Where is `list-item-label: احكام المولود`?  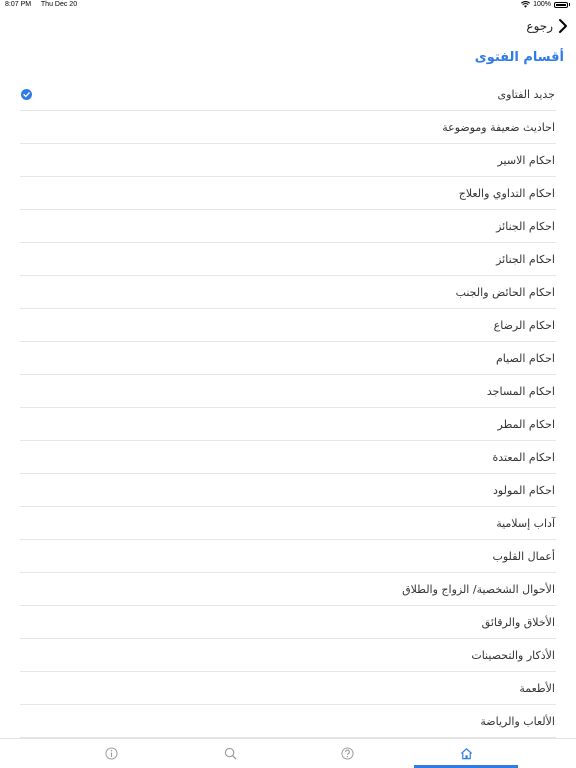
list-item-label: احكام المولود is located at coordinates (524, 490).